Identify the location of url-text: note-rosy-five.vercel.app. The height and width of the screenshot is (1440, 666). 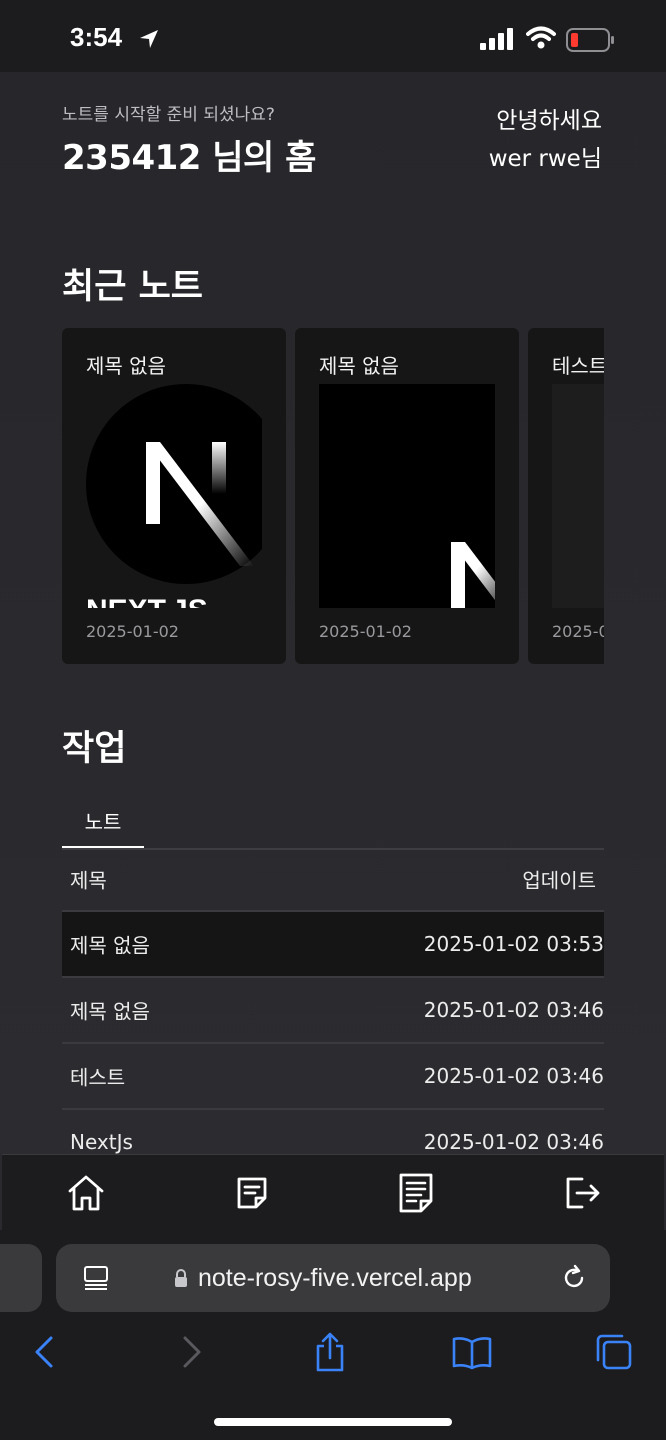
(335, 1278).